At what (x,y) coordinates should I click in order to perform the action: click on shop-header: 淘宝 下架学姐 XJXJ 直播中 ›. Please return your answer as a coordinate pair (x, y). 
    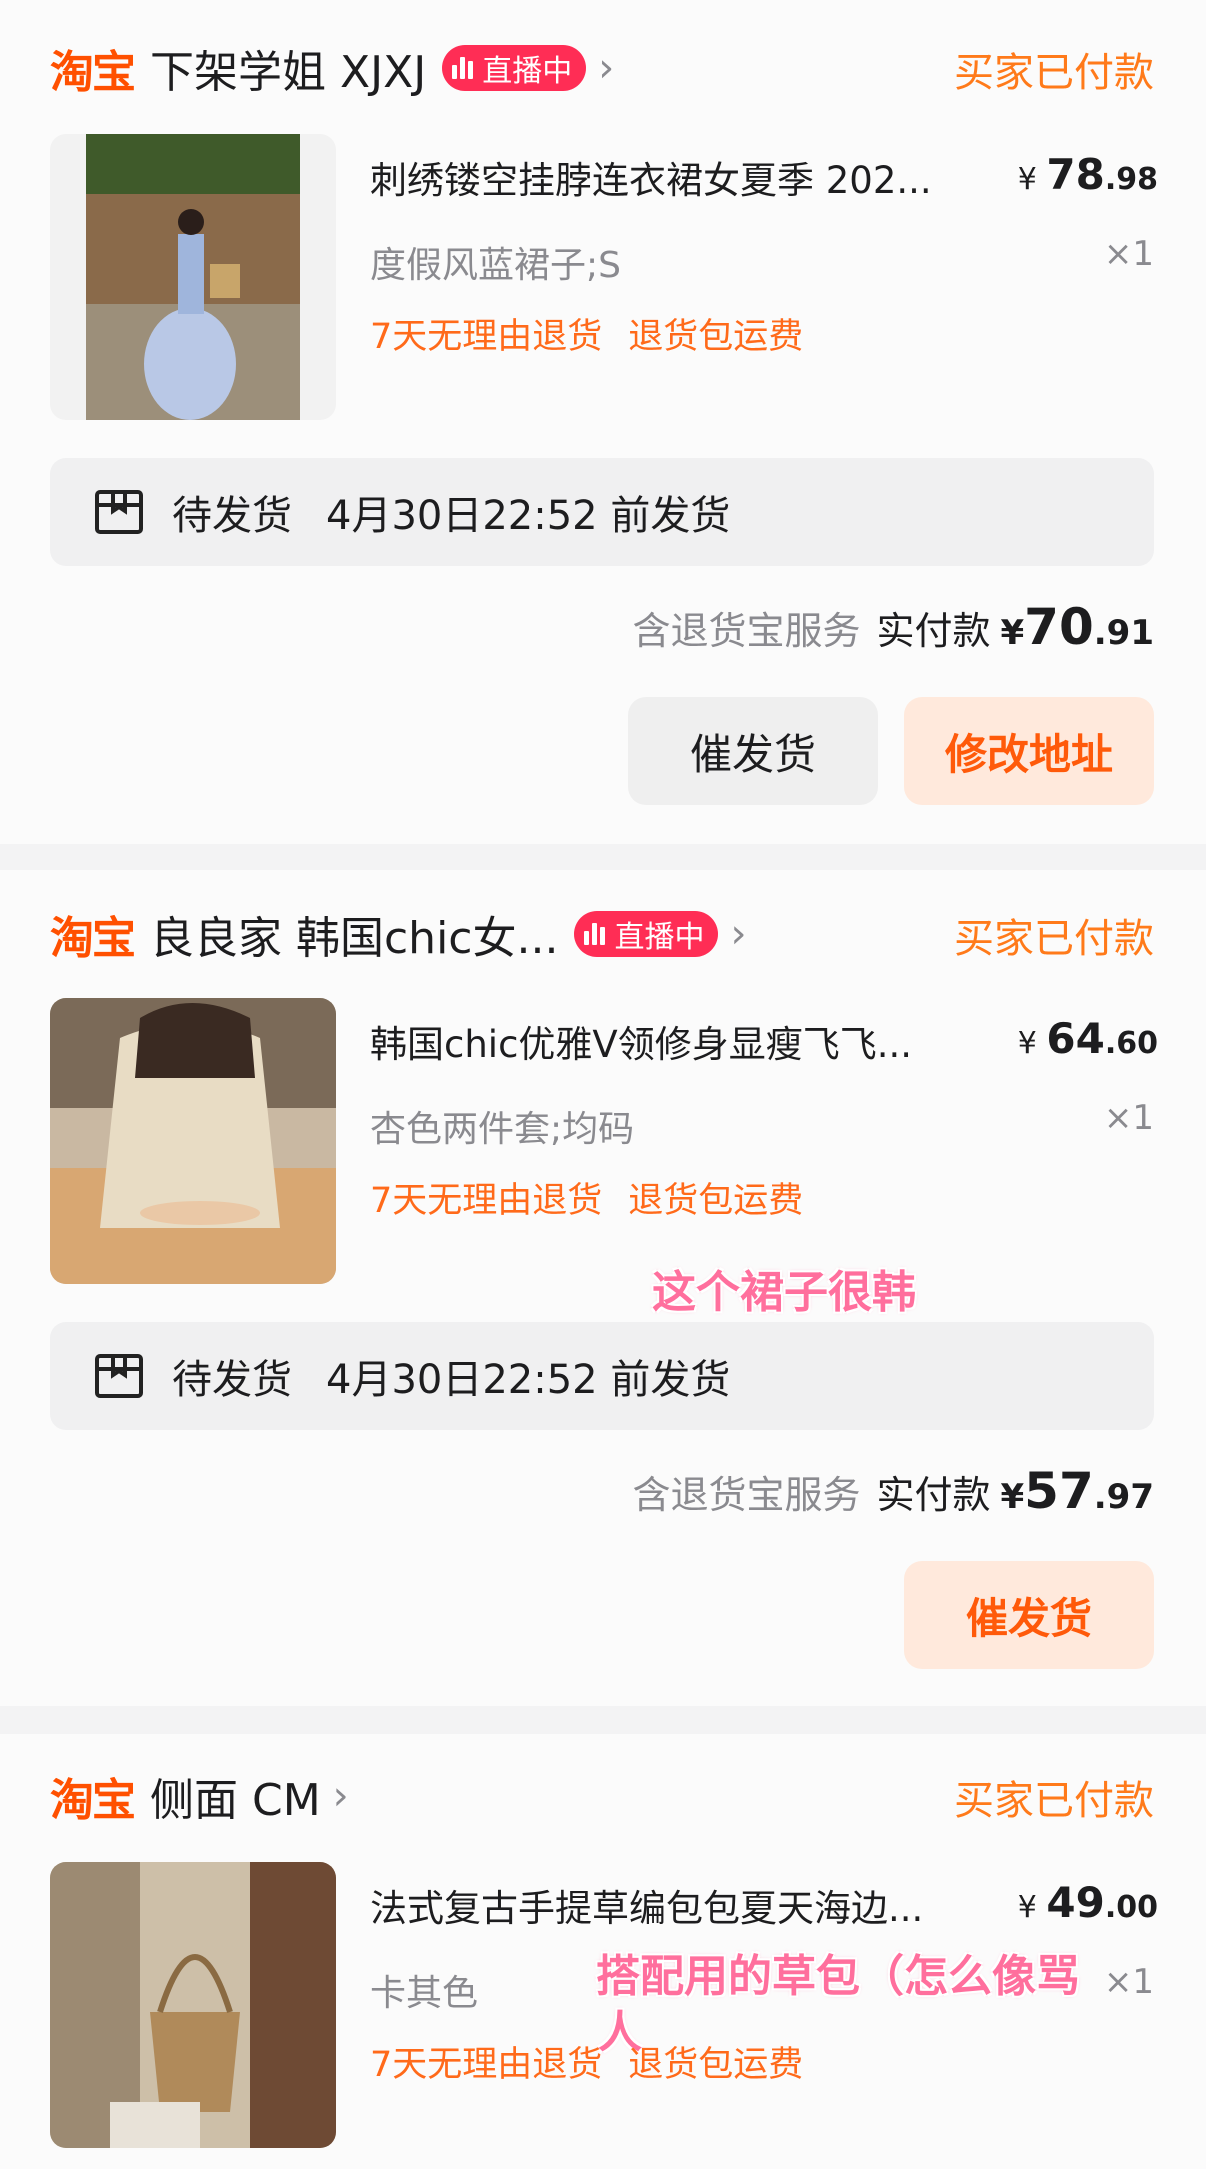
    Looking at the image, I should click on (332, 68).